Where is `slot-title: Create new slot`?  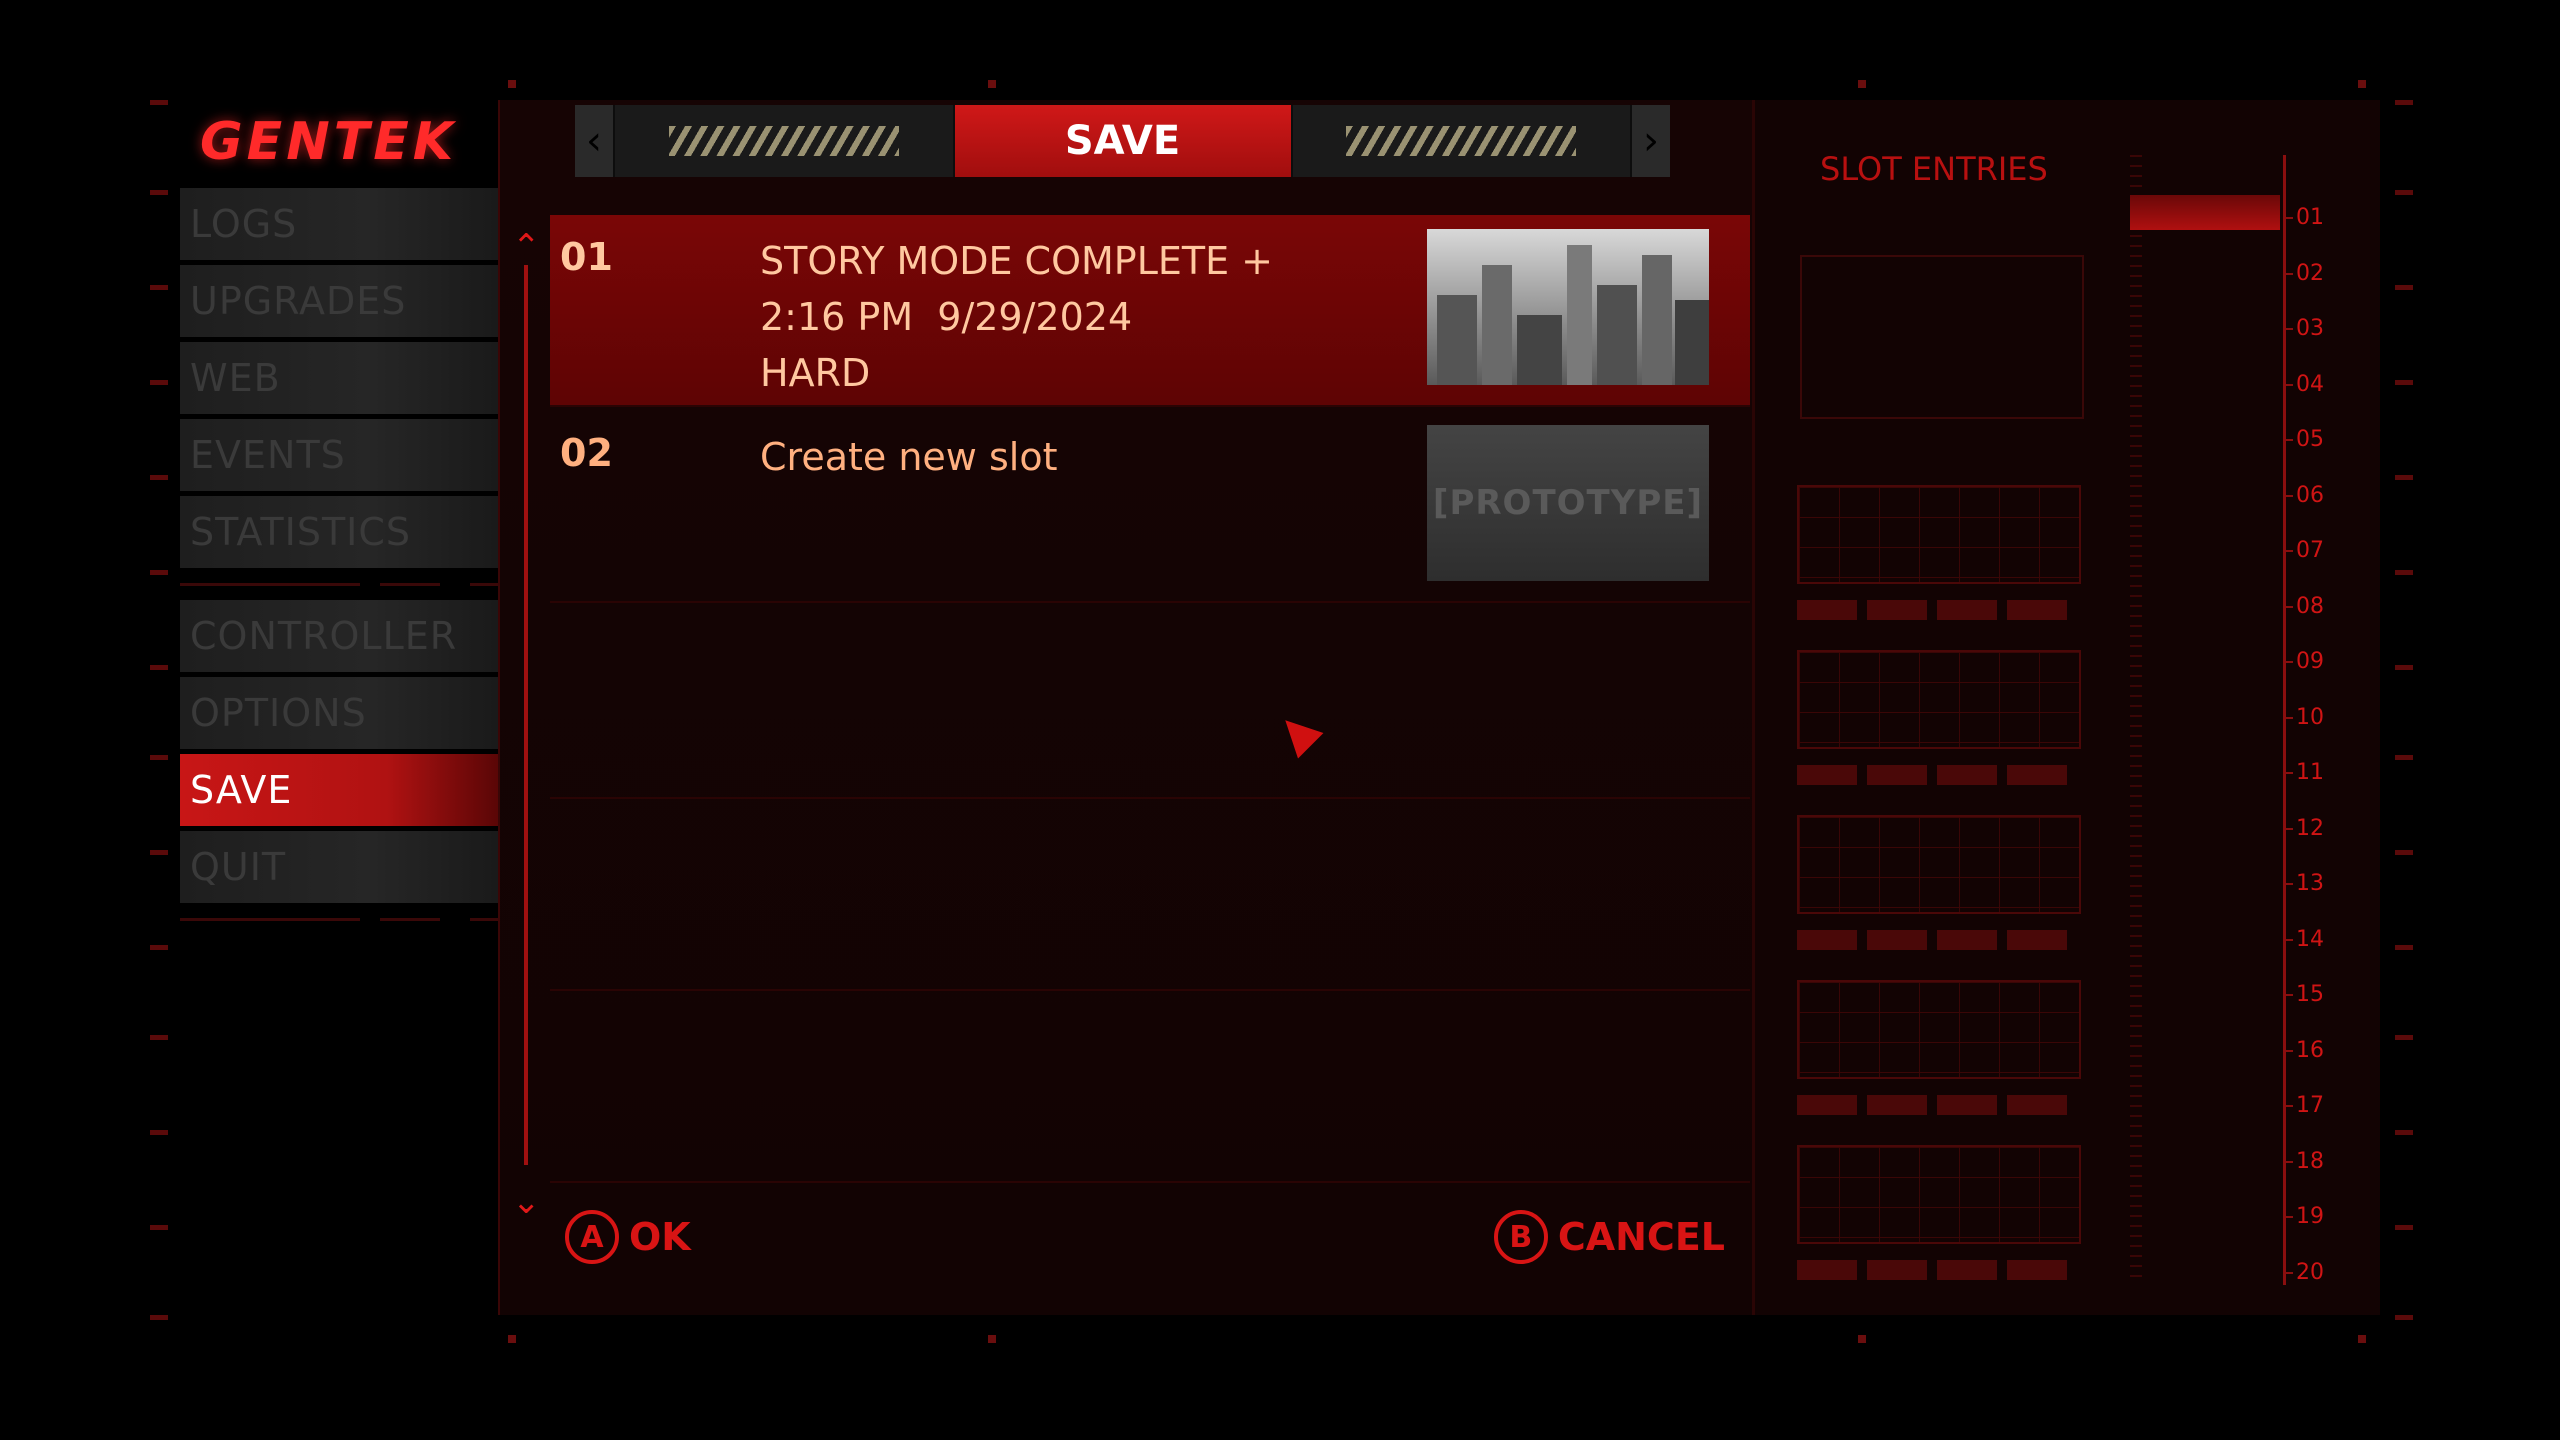 slot-title: Create new slot is located at coordinates (909, 457).